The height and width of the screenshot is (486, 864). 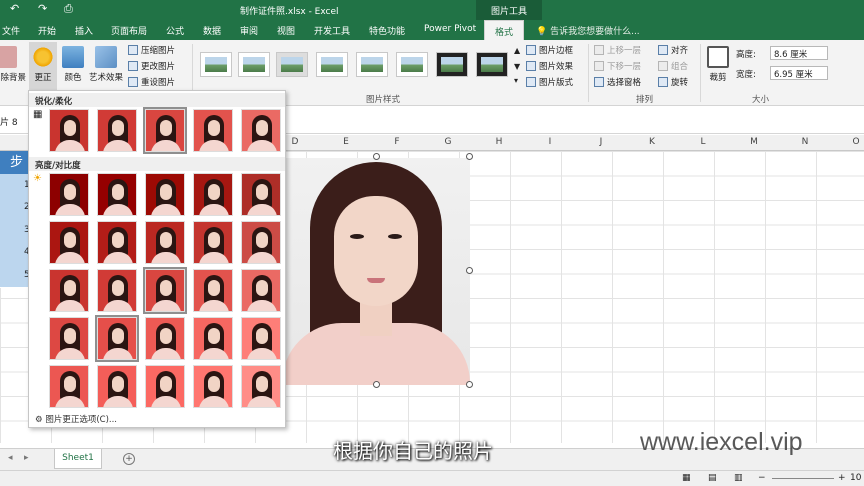 I want to click on resize-handle-top, so click(x=376, y=156).